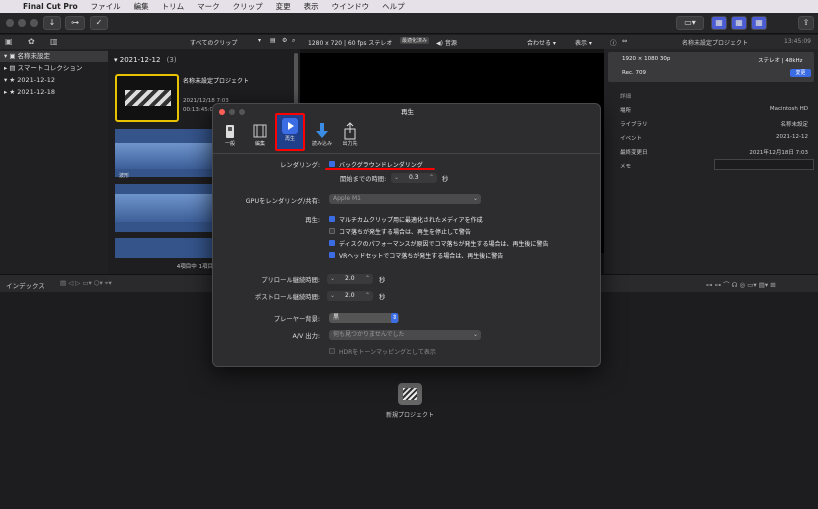 Image resolution: width=818 pixels, height=509 pixels. What do you see at coordinates (273, 40) in the screenshot?
I see `view-options-icon: ▤` at bounding box center [273, 40].